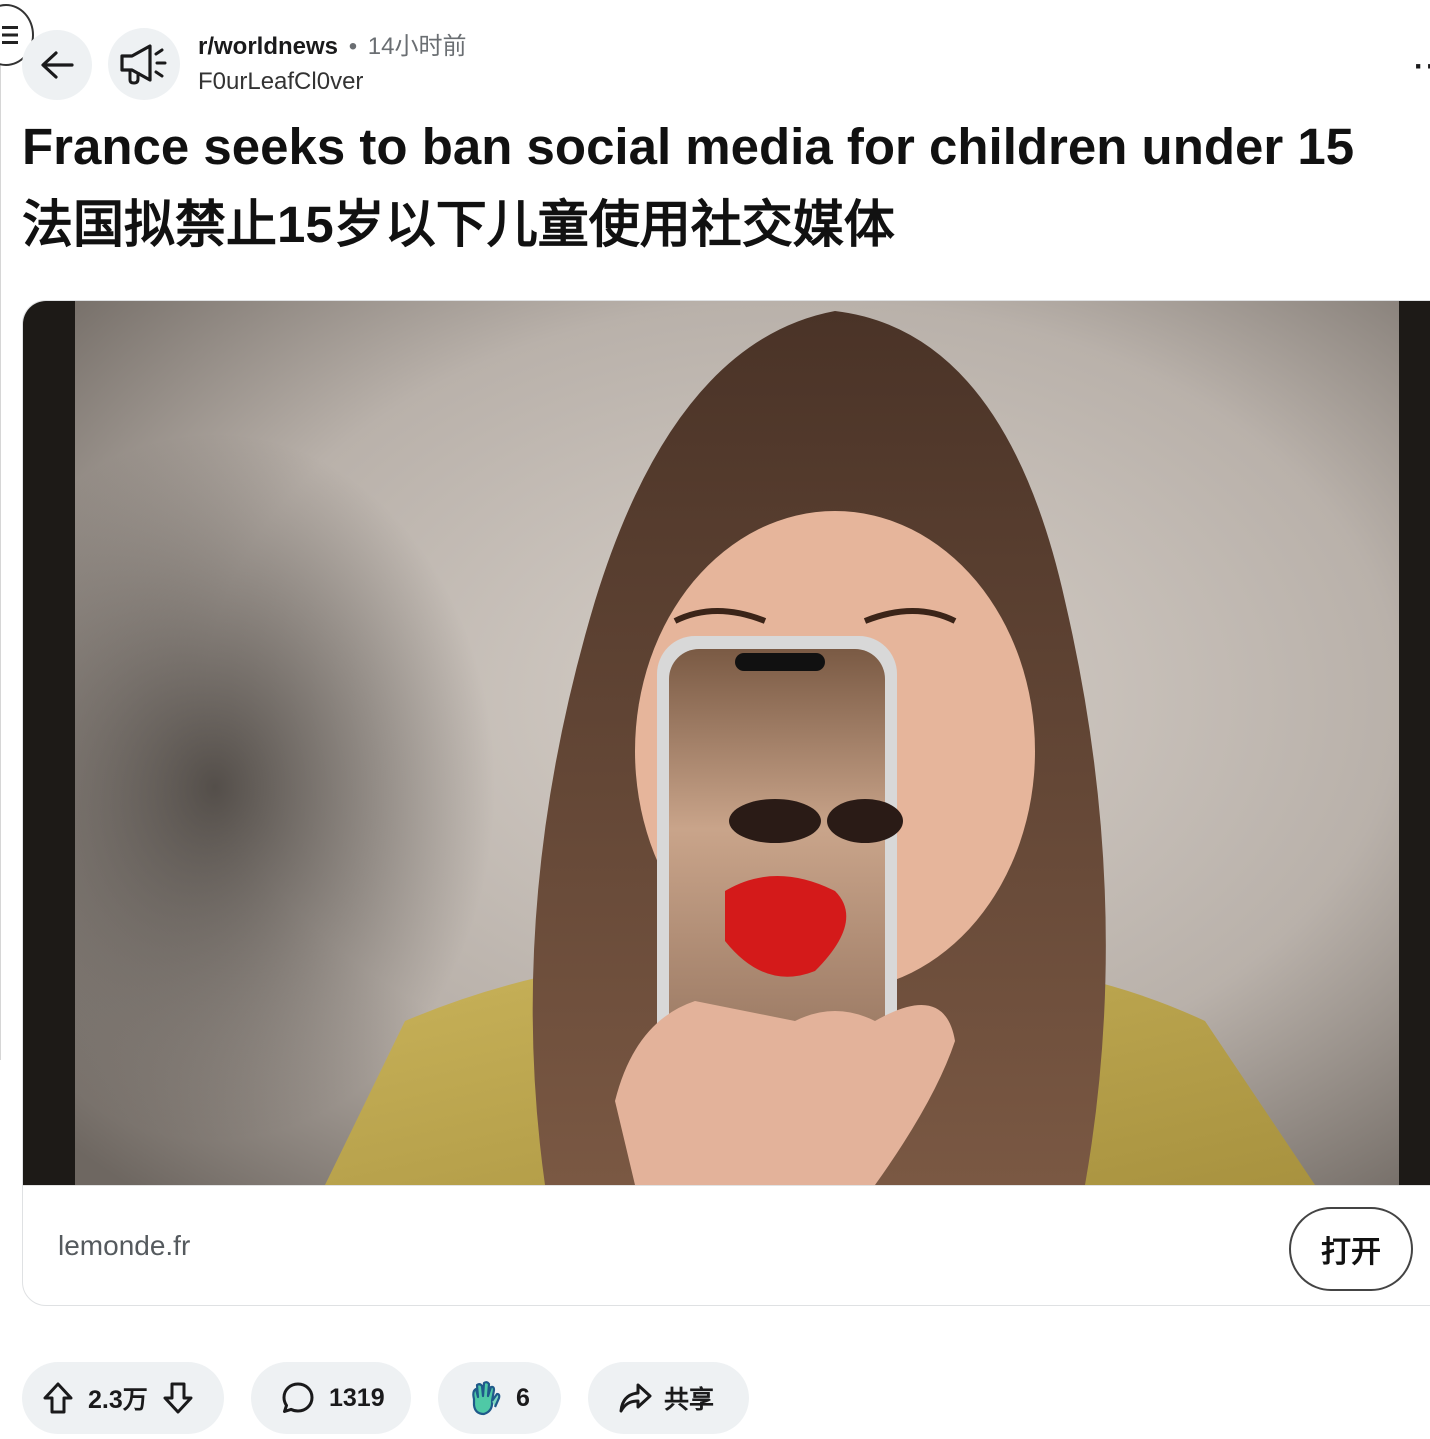 The image size is (1430, 1439). What do you see at coordinates (10, 35) in the screenshot?
I see `menu-icon` at bounding box center [10, 35].